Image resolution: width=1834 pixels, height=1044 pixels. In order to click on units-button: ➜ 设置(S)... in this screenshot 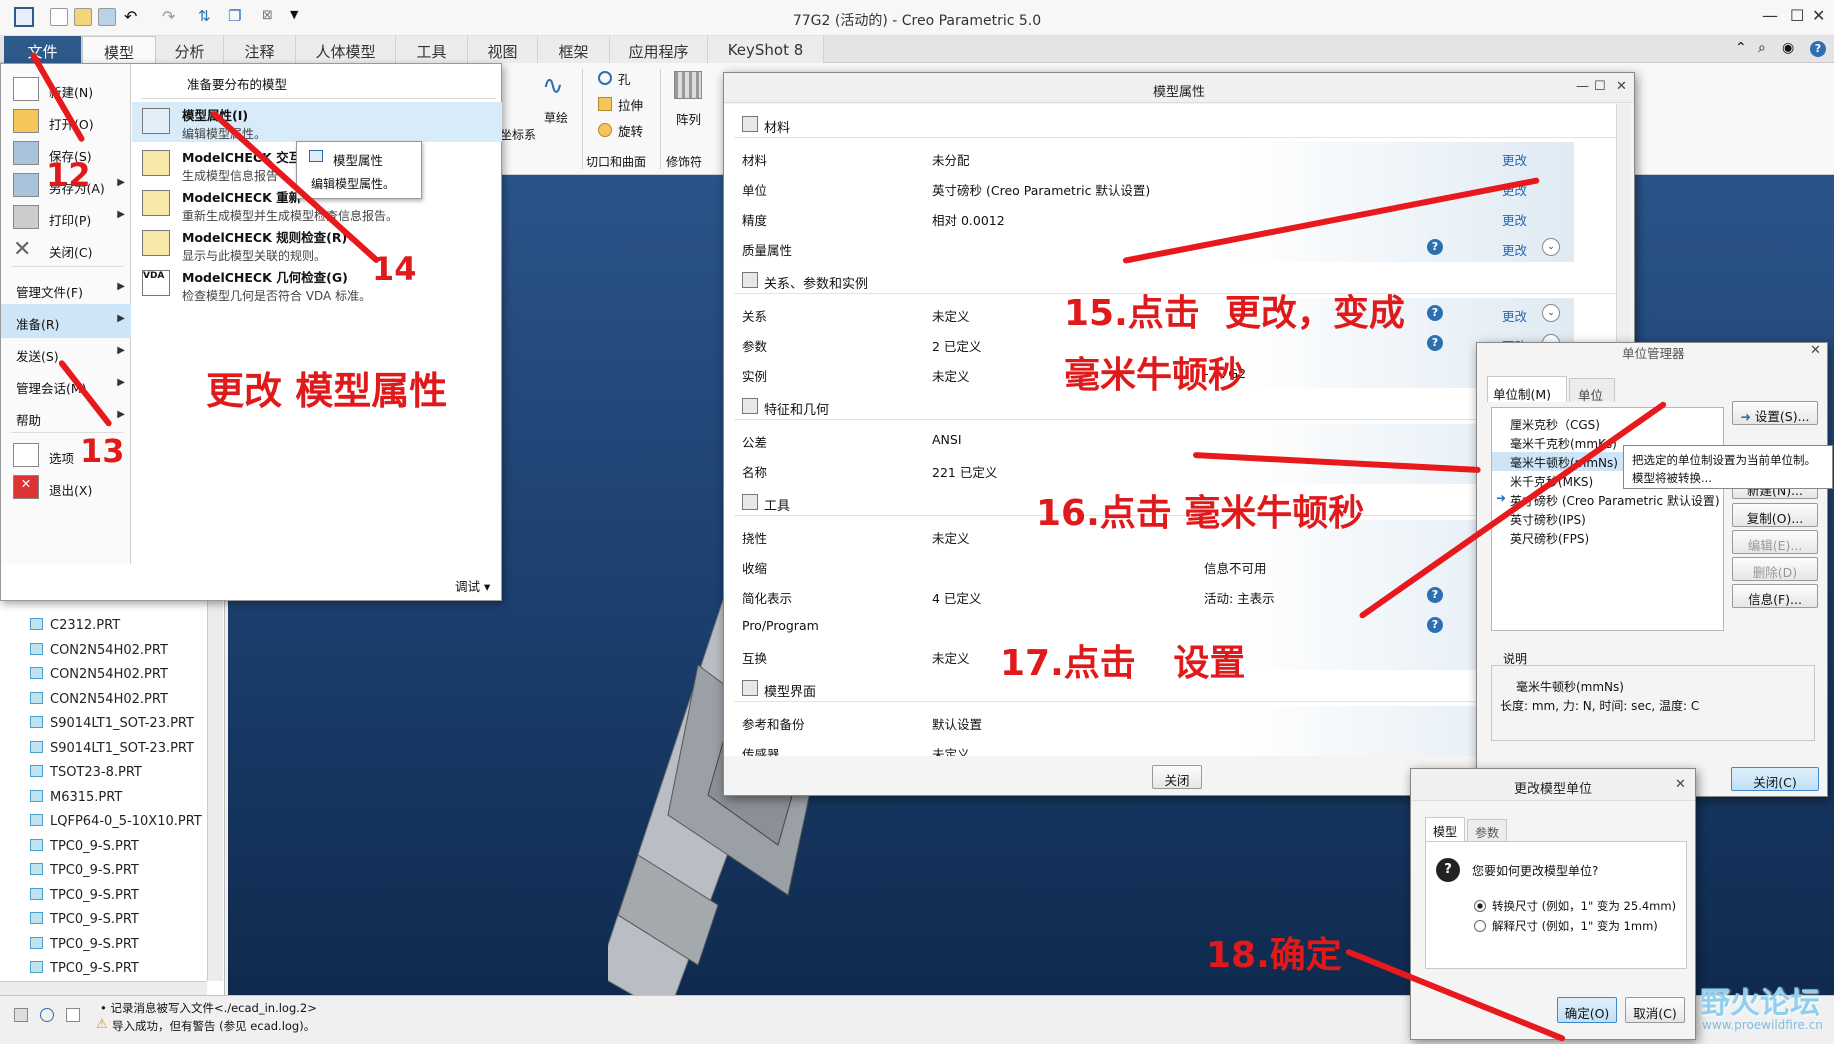, I will do `click(1775, 413)`.